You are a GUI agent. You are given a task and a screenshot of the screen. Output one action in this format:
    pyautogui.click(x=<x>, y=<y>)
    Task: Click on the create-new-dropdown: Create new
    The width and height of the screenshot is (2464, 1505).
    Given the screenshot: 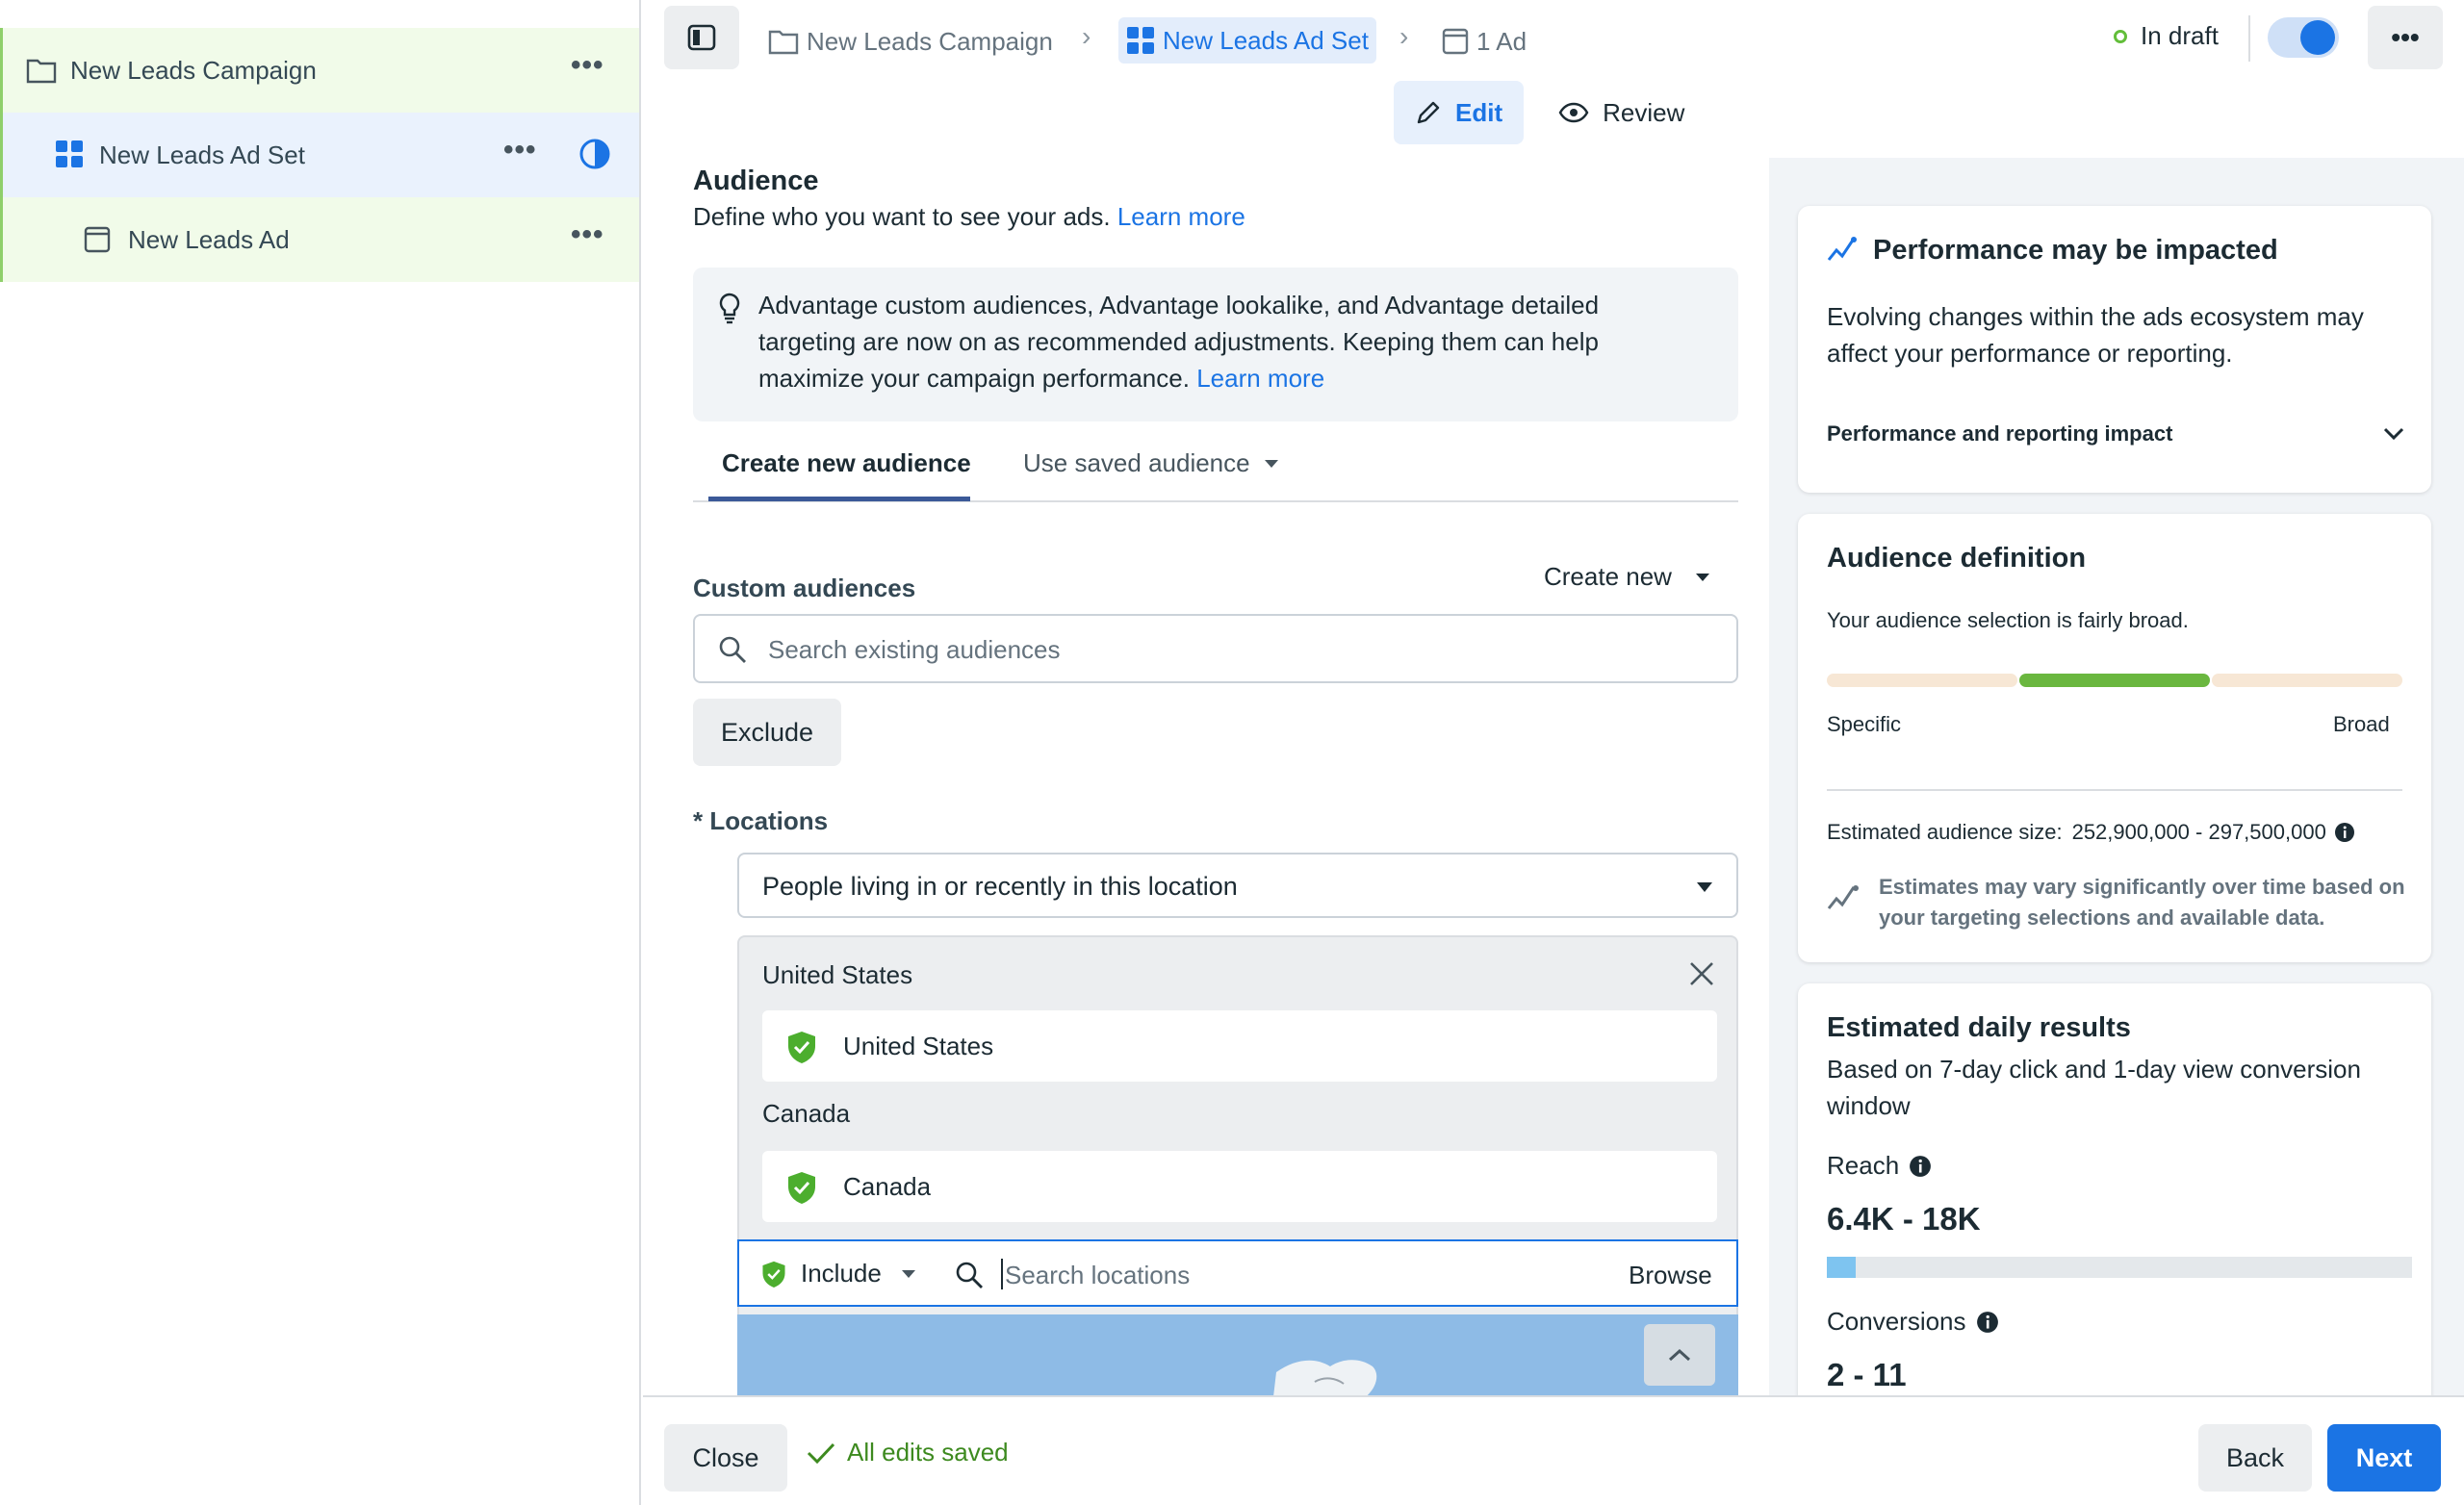 What is the action you would take?
    pyautogui.click(x=1627, y=577)
    